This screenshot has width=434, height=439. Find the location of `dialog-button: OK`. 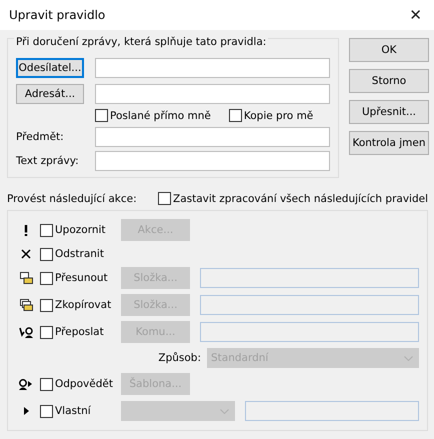

dialog-button: OK is located at coordinates (389, 50).